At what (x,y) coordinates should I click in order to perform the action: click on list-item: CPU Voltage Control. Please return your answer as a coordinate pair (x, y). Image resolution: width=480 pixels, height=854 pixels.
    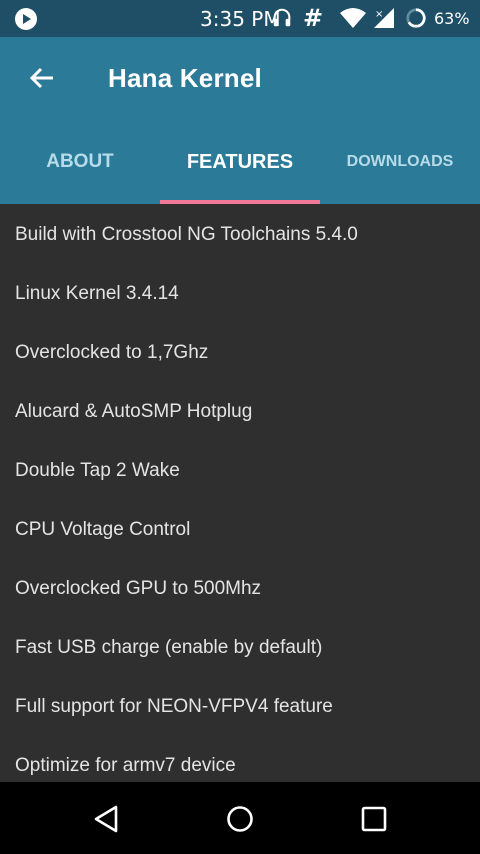
    Looking at the image, I should click on (103, 529).